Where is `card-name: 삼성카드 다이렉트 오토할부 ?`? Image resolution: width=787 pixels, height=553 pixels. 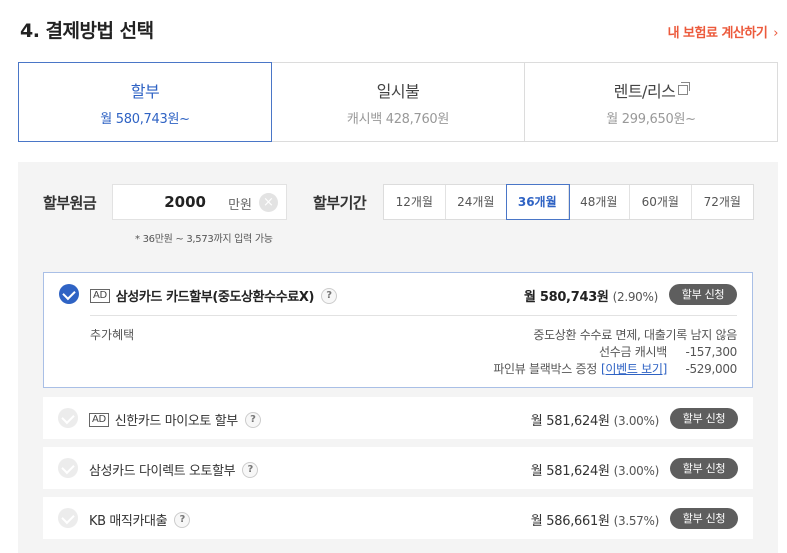
card-name: 삼성카드 다이렉트 오토할부 ? is located at coordinates (174, 469).